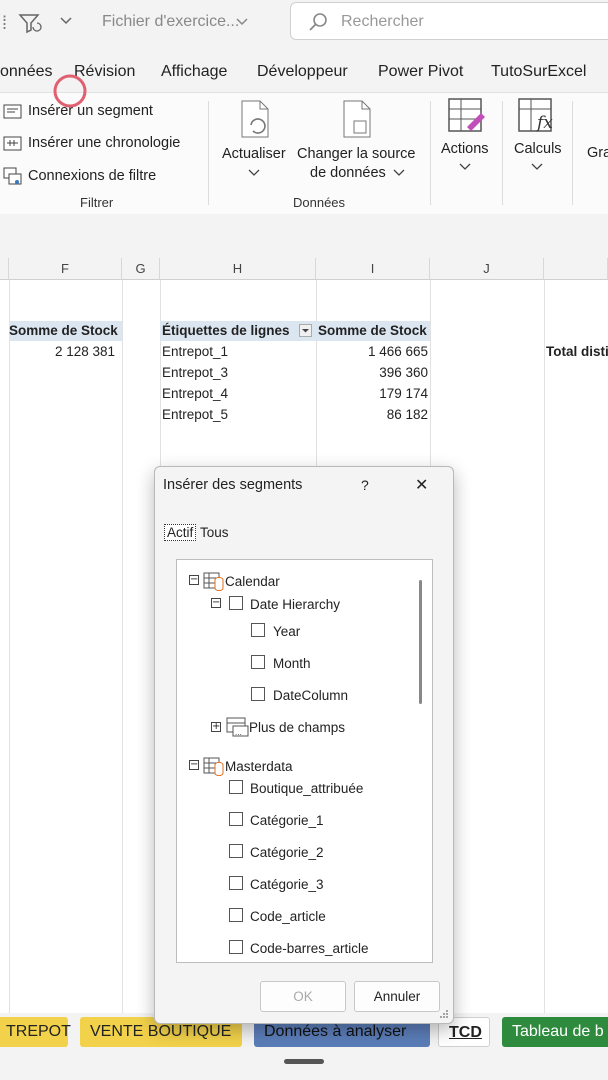 The image size is (608, 1080). I want to click on filter-refresh-icon, so click(30, 23).